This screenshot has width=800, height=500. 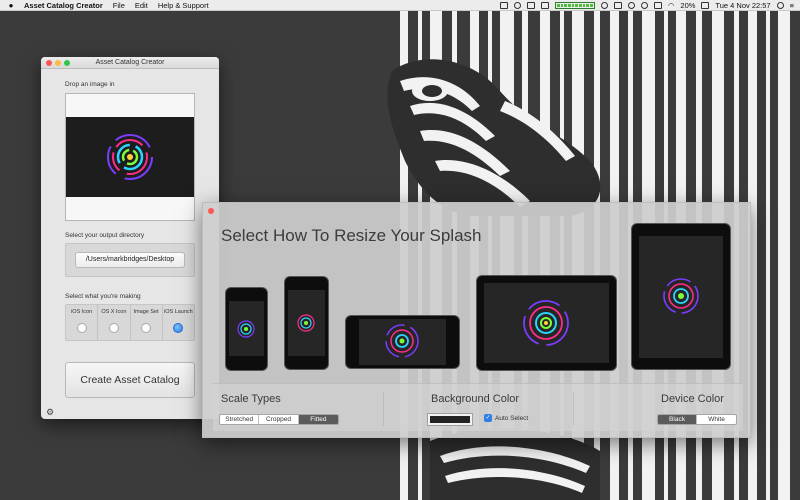 What do you see at coordinates (530, 5) in the screenshot?
I see `status-dropbox-icon` at bounding box center [530, 5].